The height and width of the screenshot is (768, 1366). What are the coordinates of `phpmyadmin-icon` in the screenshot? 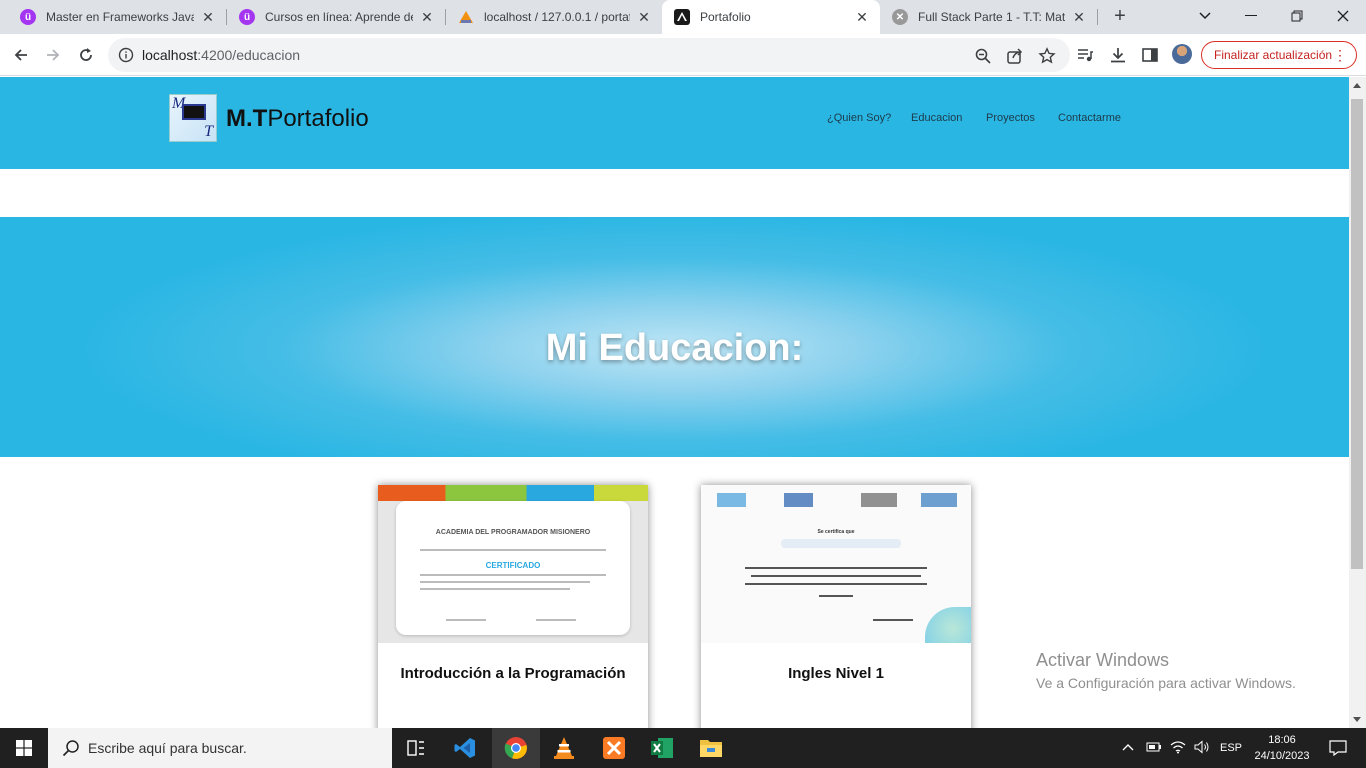 It's located at (466, 17).